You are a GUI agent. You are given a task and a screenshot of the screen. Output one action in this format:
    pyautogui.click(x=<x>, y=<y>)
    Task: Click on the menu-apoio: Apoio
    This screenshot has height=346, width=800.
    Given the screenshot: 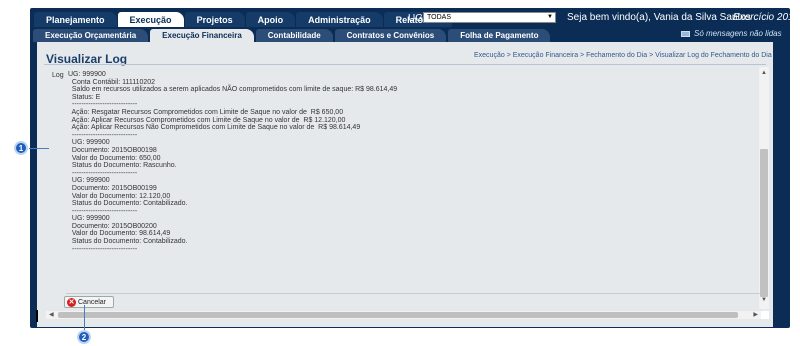 What is the action you would take?
    pyautogui.click(x=270, y=19)
    